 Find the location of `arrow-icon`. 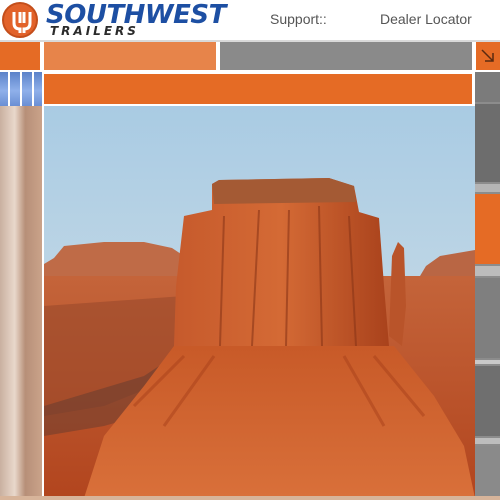

arrow-icon is located at coordinates (487, 55).